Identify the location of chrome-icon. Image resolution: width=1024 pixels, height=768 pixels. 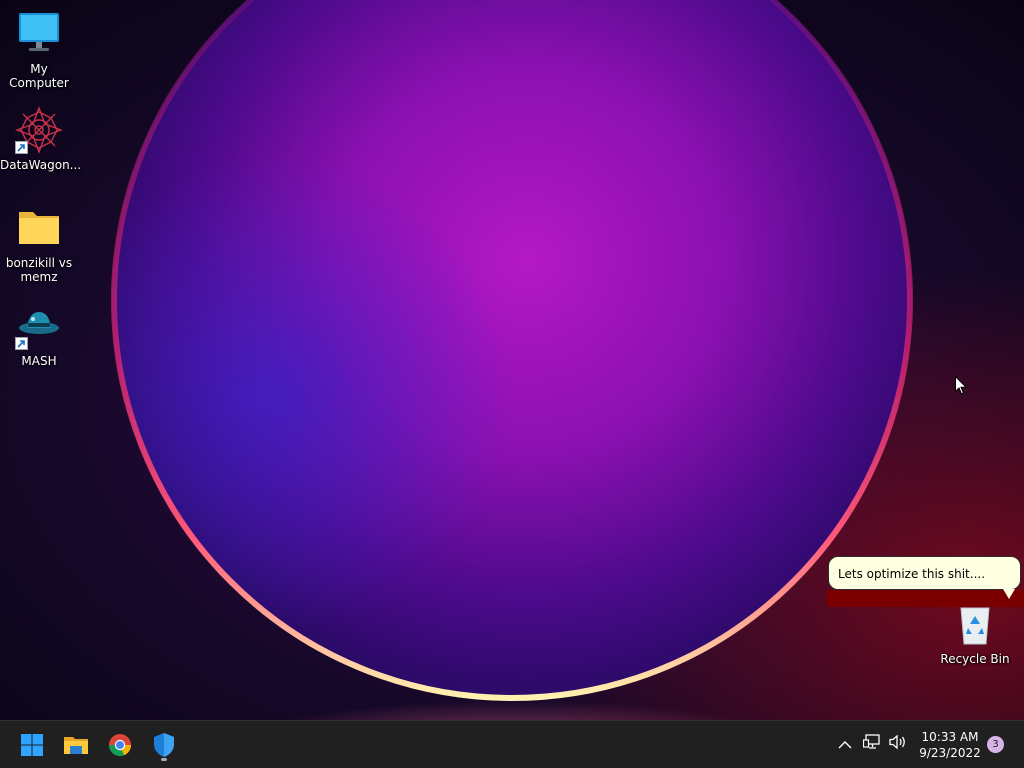
(120, 745).